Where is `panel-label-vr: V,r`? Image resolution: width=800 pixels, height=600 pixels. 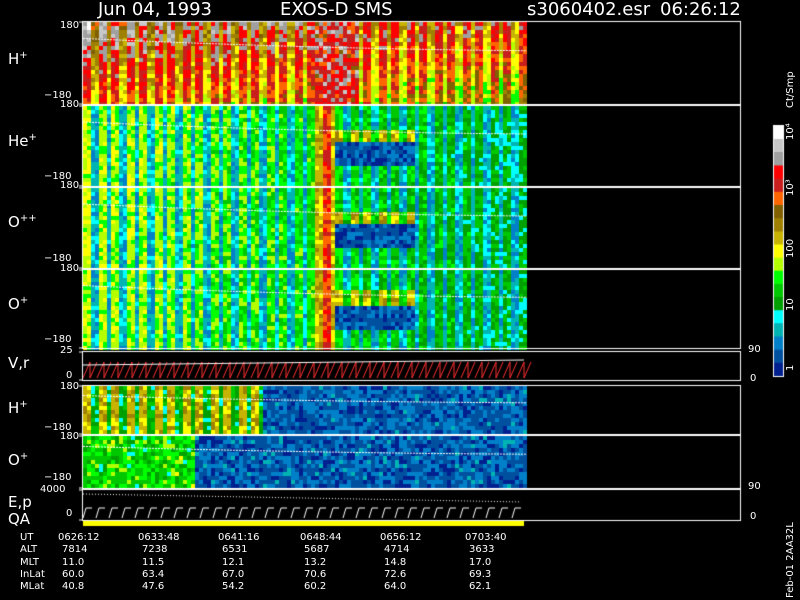
panel-label-vr: V,r is located at coordinates (19, 363).